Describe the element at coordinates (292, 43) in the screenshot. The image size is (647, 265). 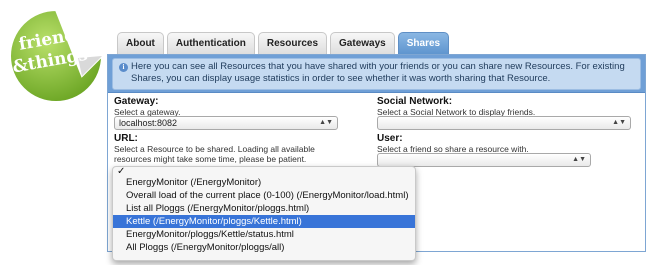
I see `tab-resources: Resources` at that location.